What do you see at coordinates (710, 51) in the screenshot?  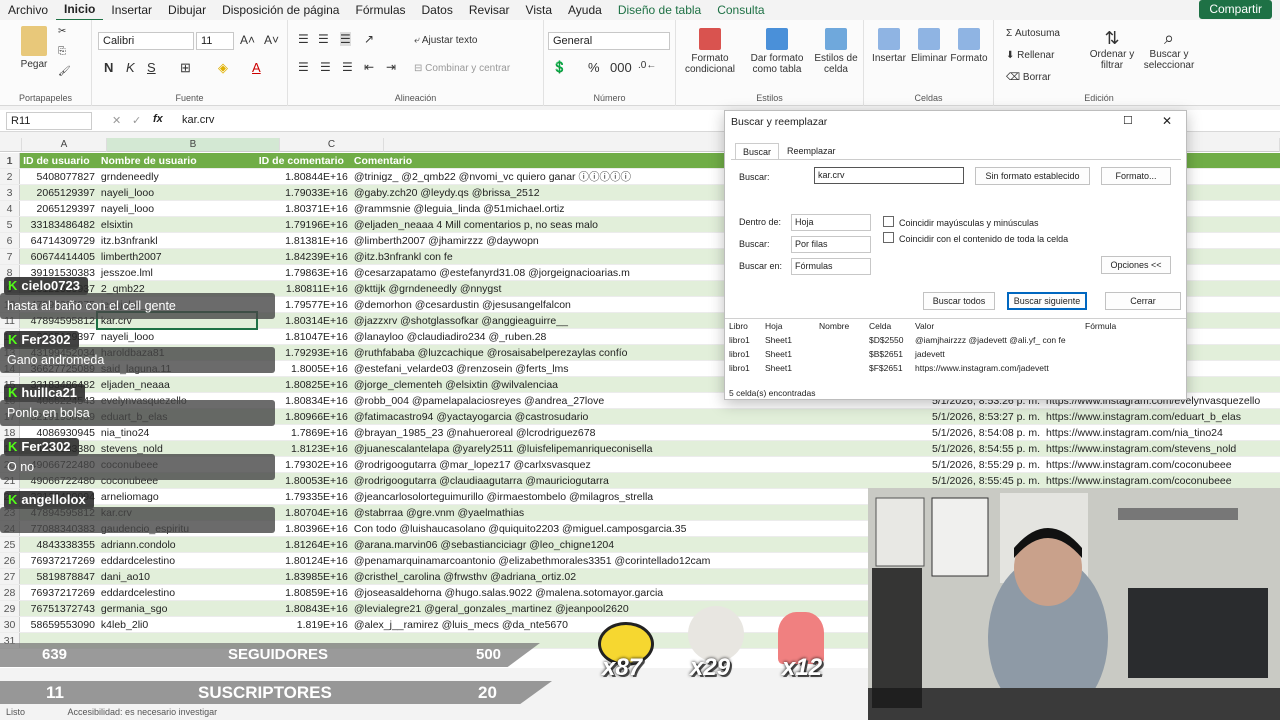 I see `conditional-format-button: Formato condicional` at bounding box center [710, 51].